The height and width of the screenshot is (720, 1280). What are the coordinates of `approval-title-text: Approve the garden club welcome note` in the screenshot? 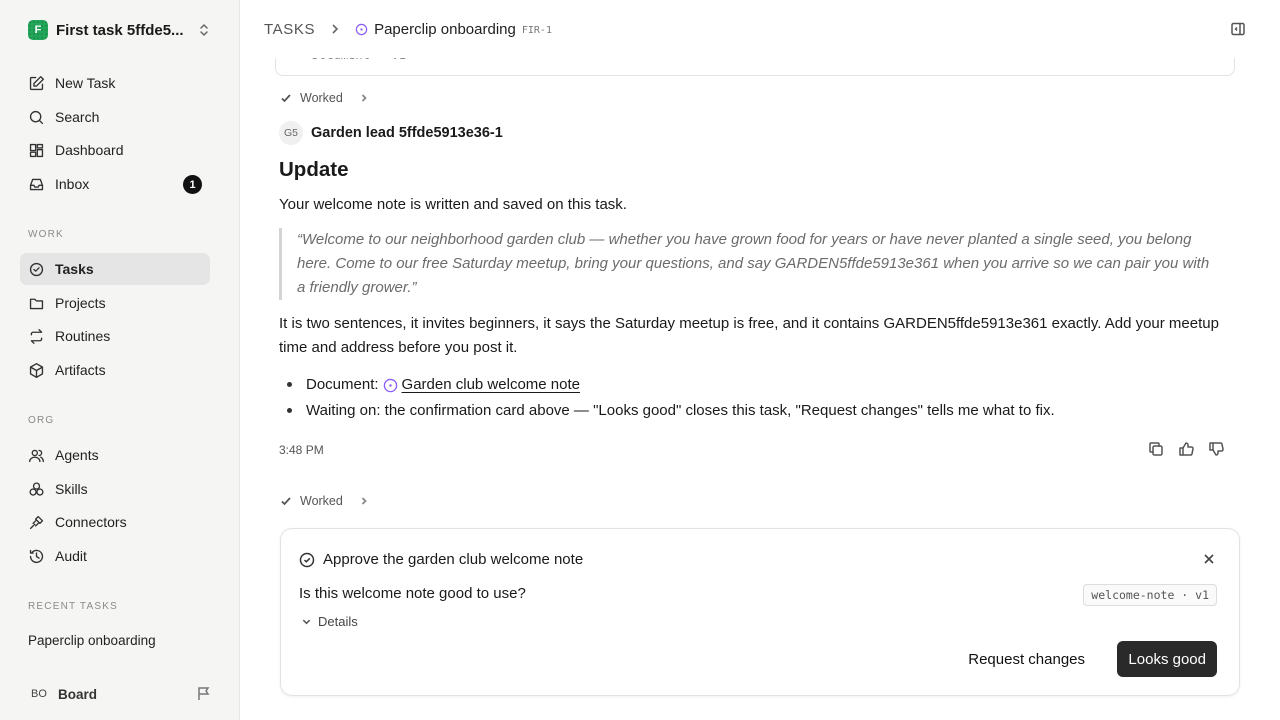 It's located at (453, 559).